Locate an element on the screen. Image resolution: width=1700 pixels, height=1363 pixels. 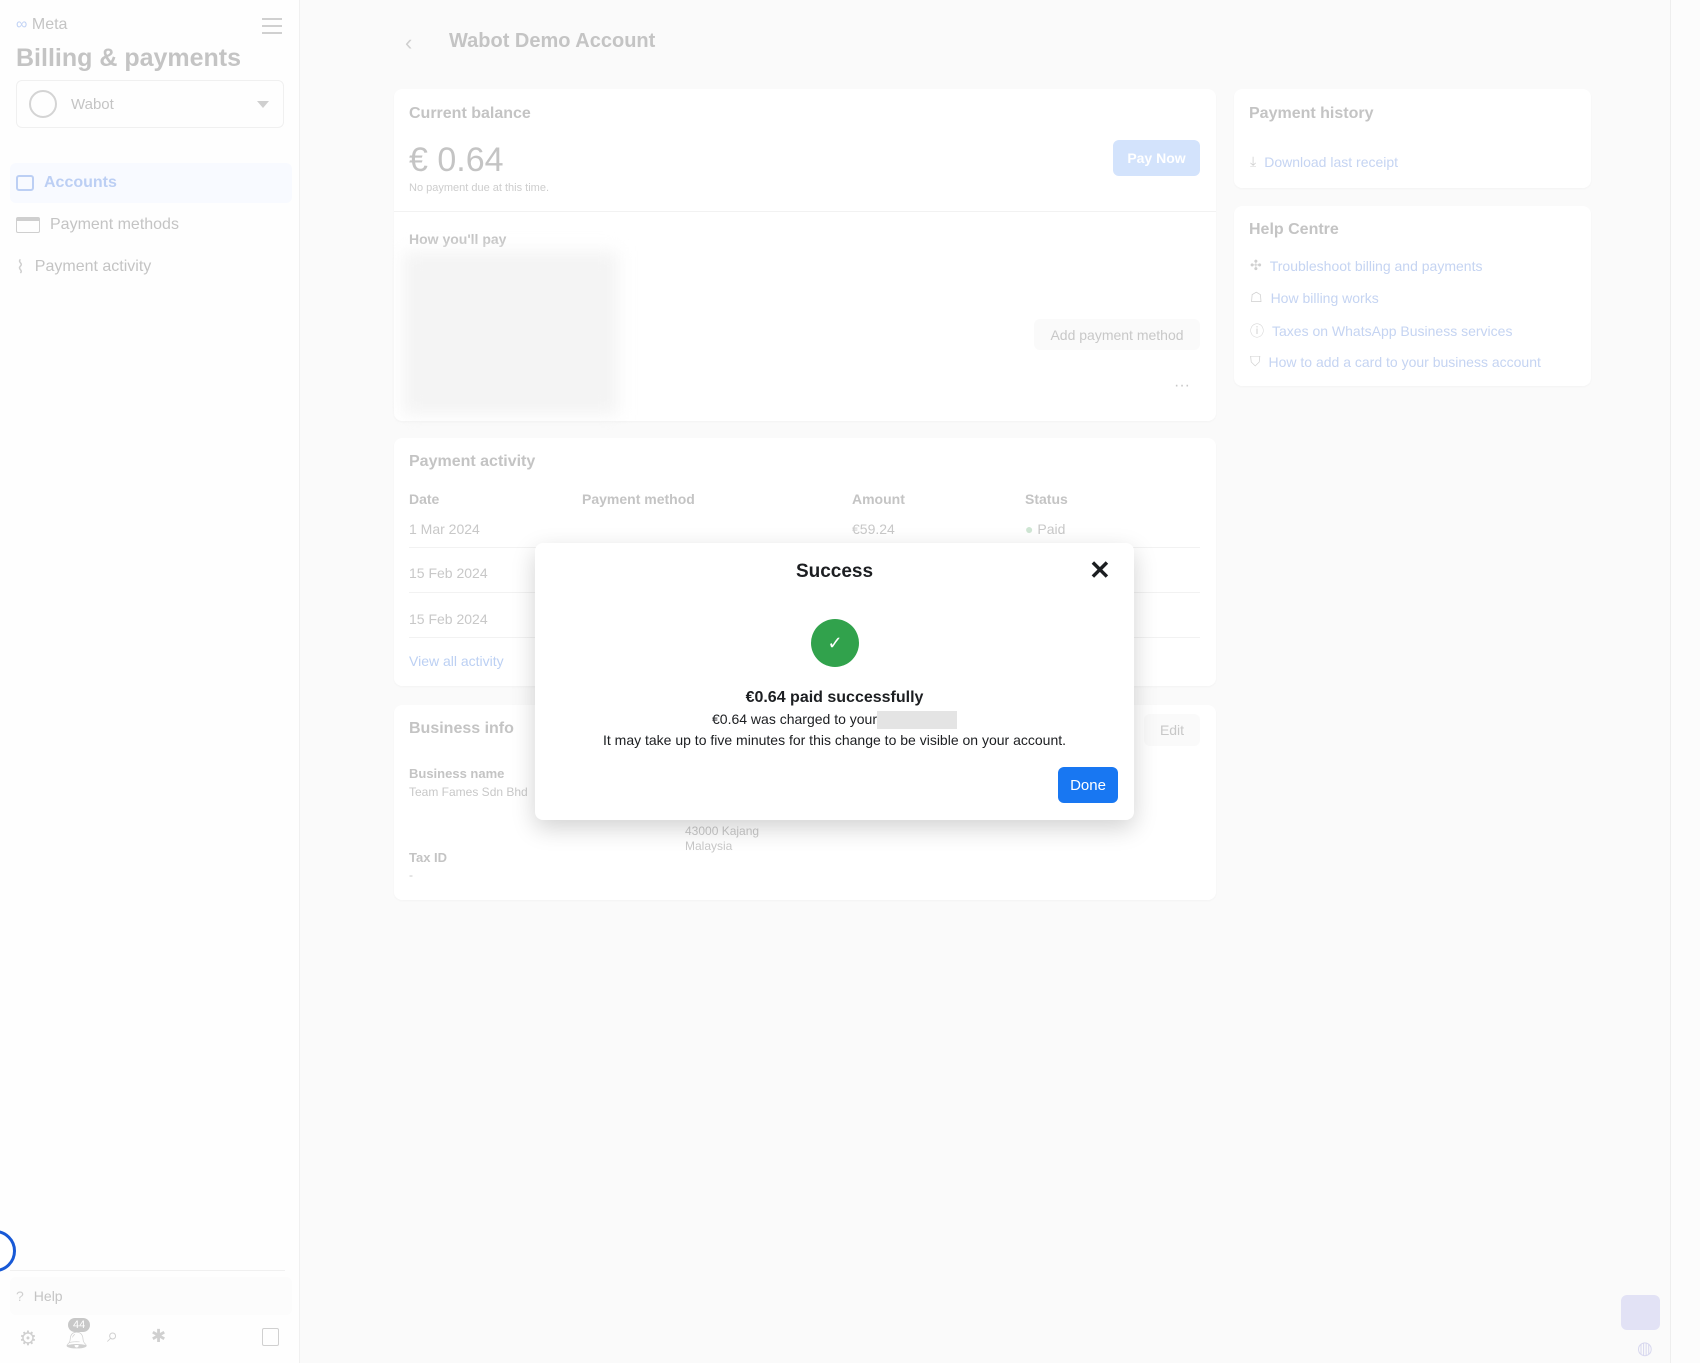
search-icon: ⌕ is located at coordinates (112, 1336).